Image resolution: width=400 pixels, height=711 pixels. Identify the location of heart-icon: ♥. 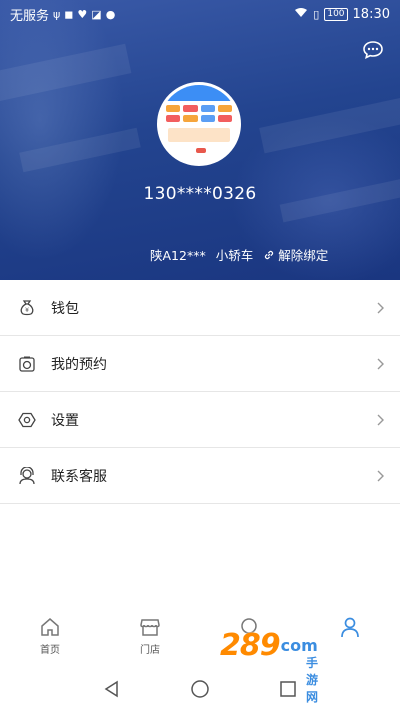
(82, 14).